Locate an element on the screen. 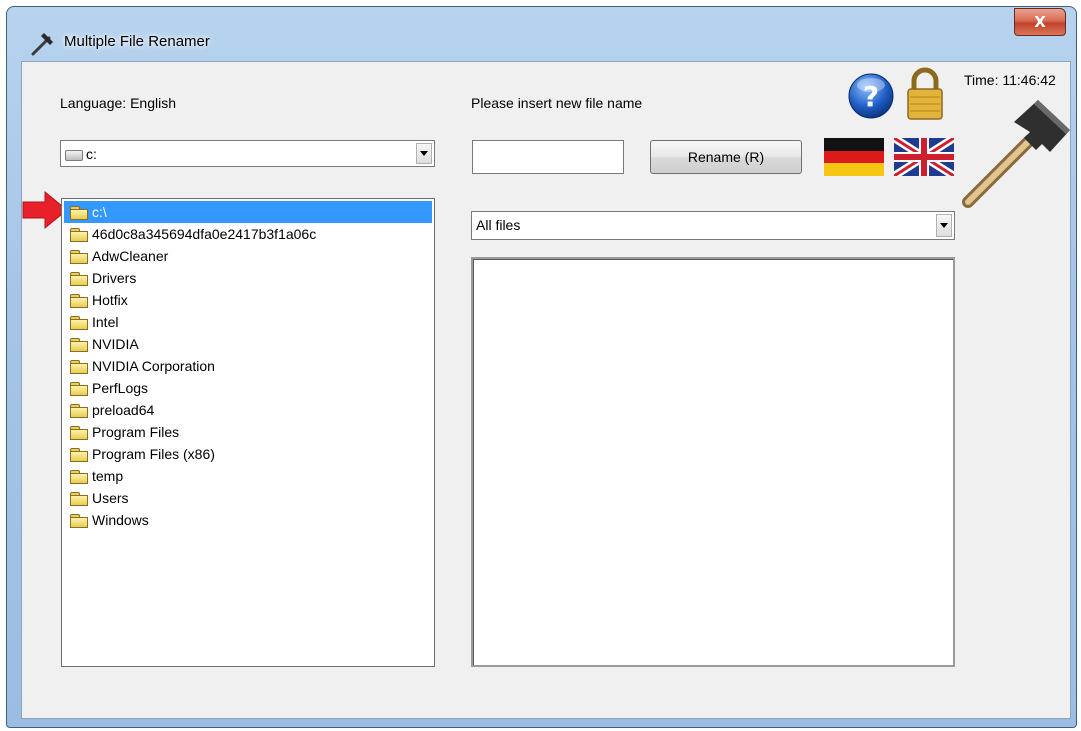 This screenshot has height=731, width=1081. rename-button: Rename (R) is located at coordinates (726, 157).